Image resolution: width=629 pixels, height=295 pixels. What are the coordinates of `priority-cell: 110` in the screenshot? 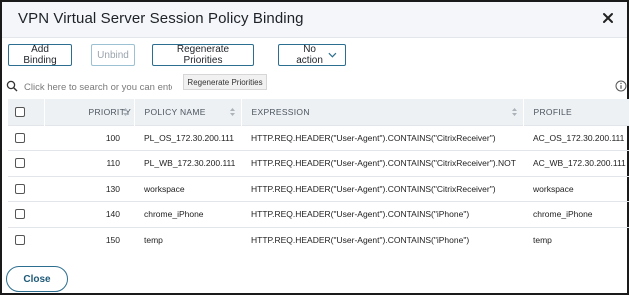 It's located at (89, 163).